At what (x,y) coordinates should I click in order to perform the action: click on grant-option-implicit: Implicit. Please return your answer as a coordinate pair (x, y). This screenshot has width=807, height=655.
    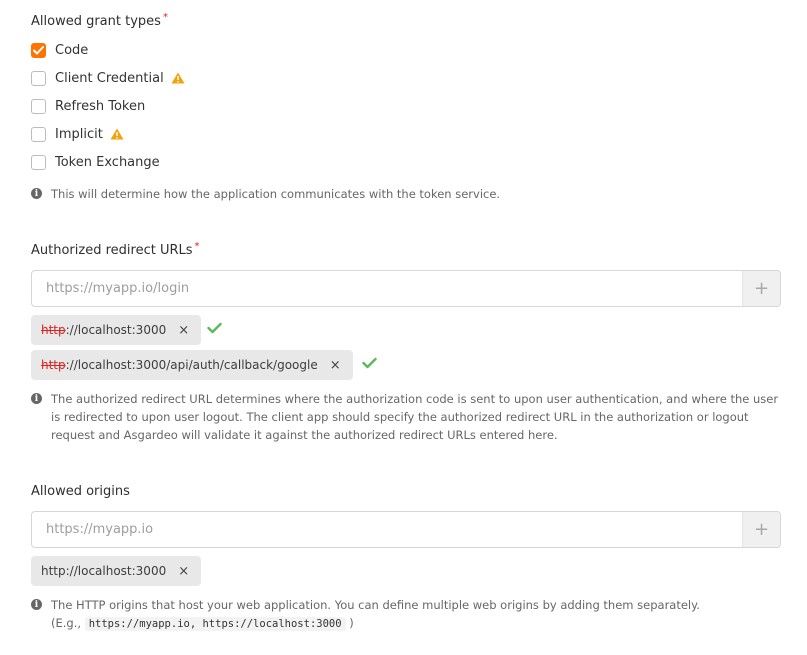
    Looking at the image, I should click on (77, 134).